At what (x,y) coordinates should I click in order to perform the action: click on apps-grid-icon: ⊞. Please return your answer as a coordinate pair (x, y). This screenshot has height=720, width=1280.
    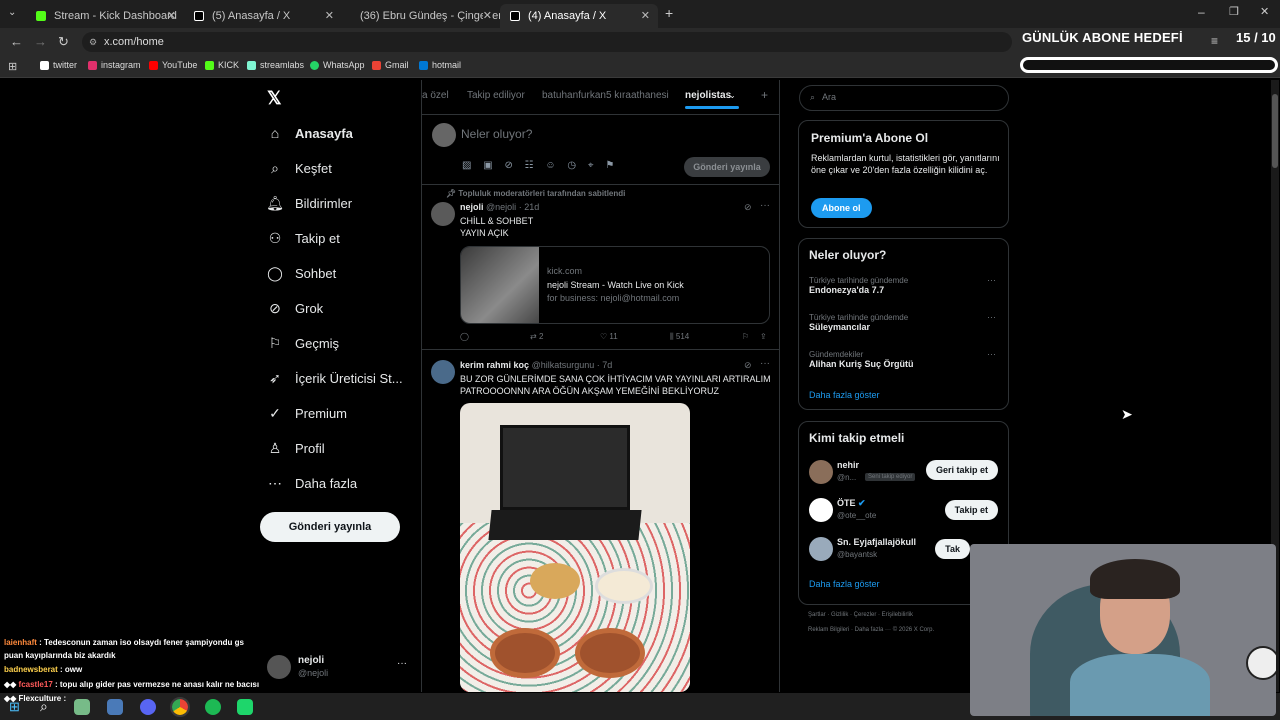
    Looking at the image, I should click on (12, 66).